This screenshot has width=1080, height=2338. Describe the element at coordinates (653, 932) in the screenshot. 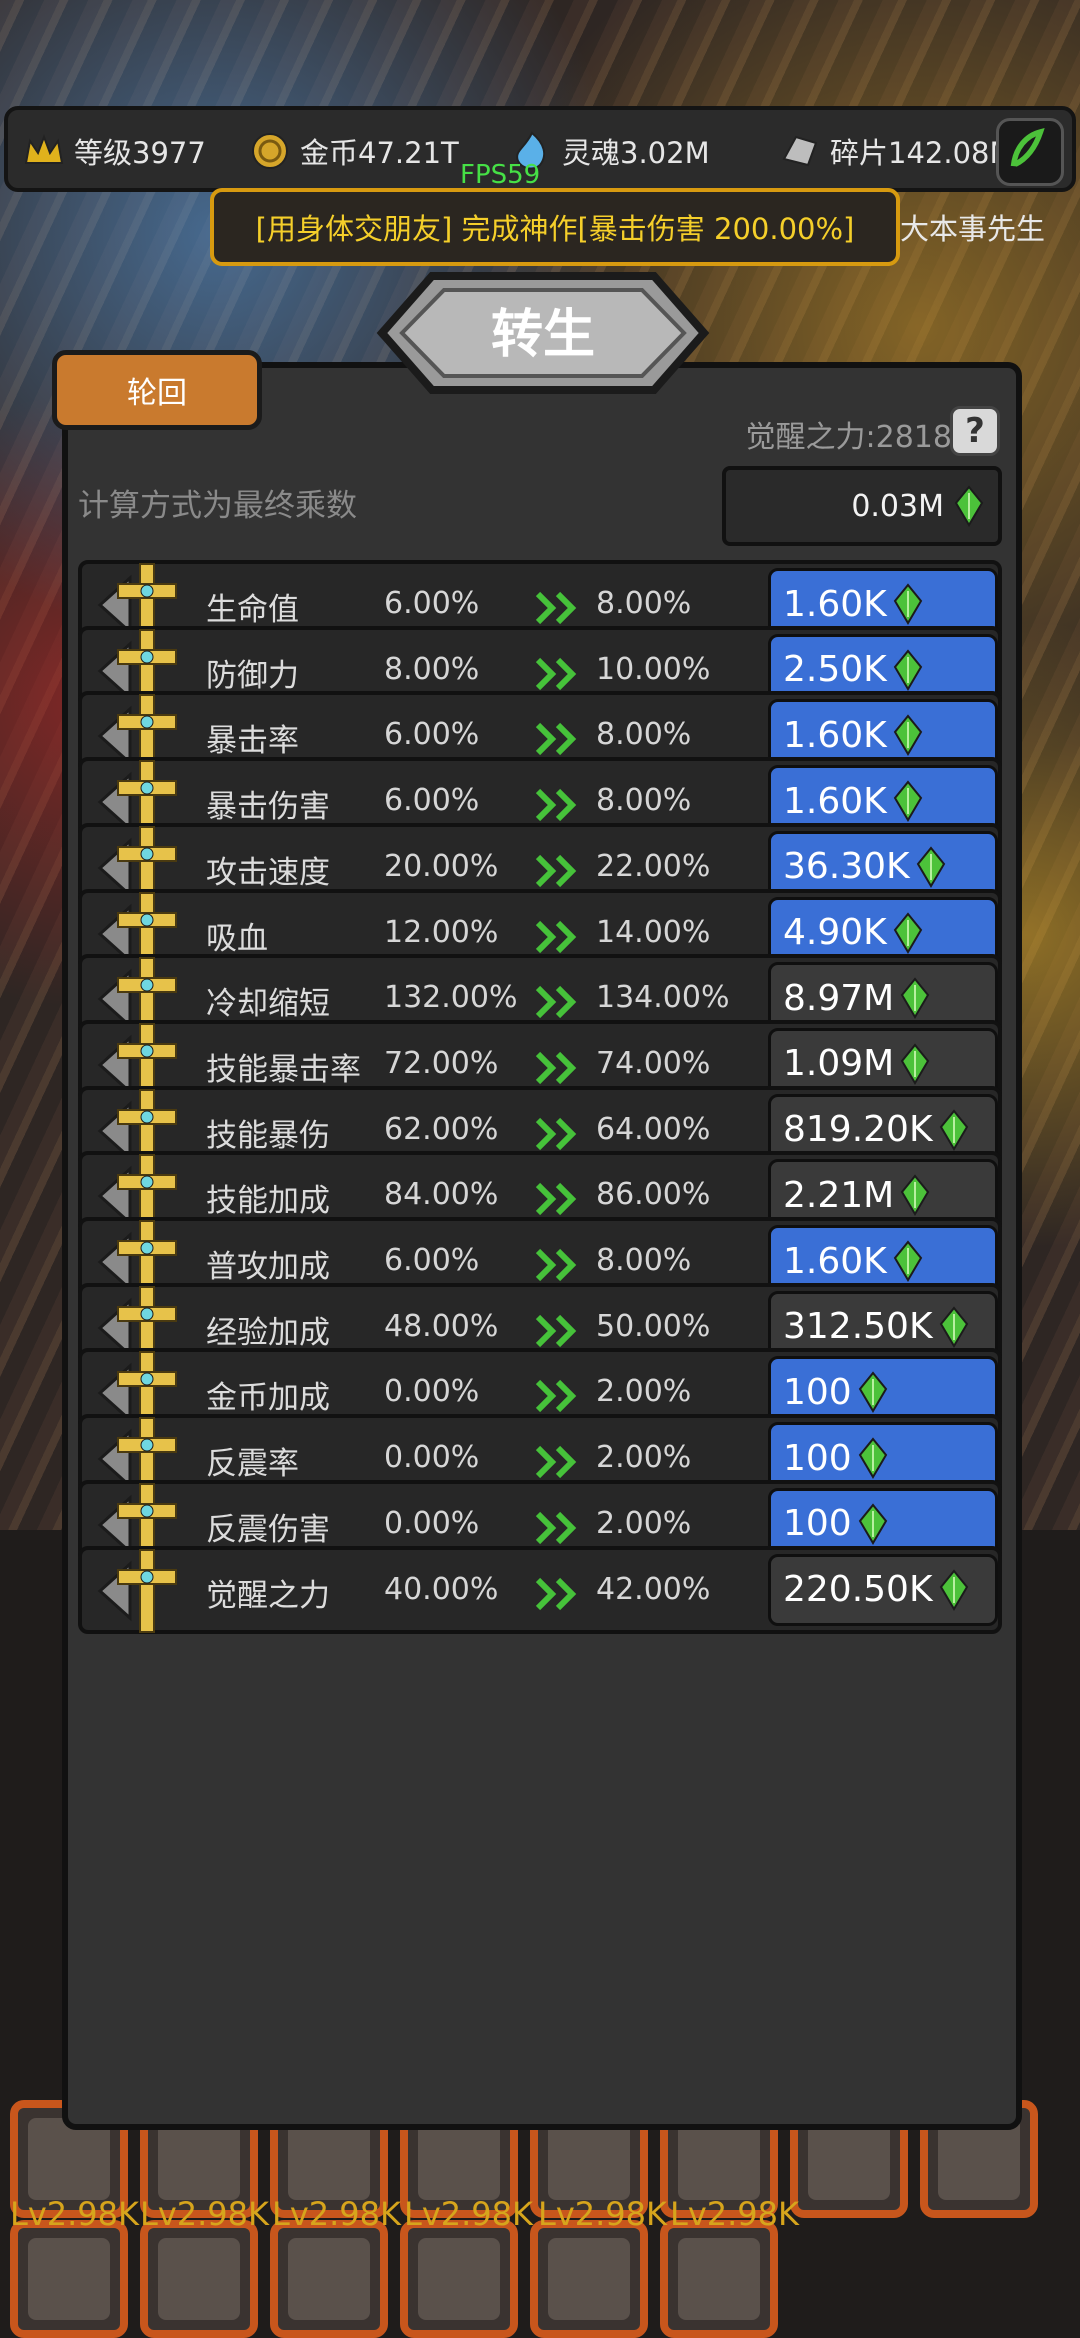

I see `stat-next-value: 14.00%` at that location.